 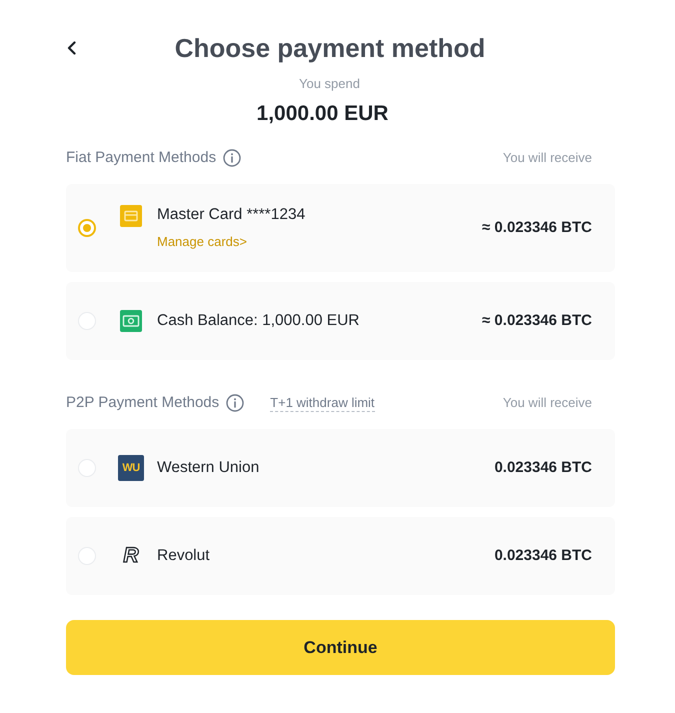 I want to click on banknote-icon, so click(x=131, y=321).